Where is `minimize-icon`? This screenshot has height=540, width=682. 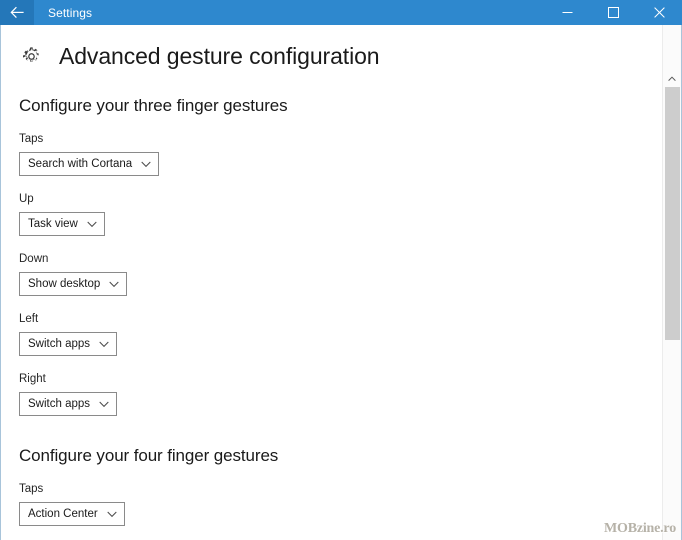 minimize-icon is located at coordinates (567, 12).